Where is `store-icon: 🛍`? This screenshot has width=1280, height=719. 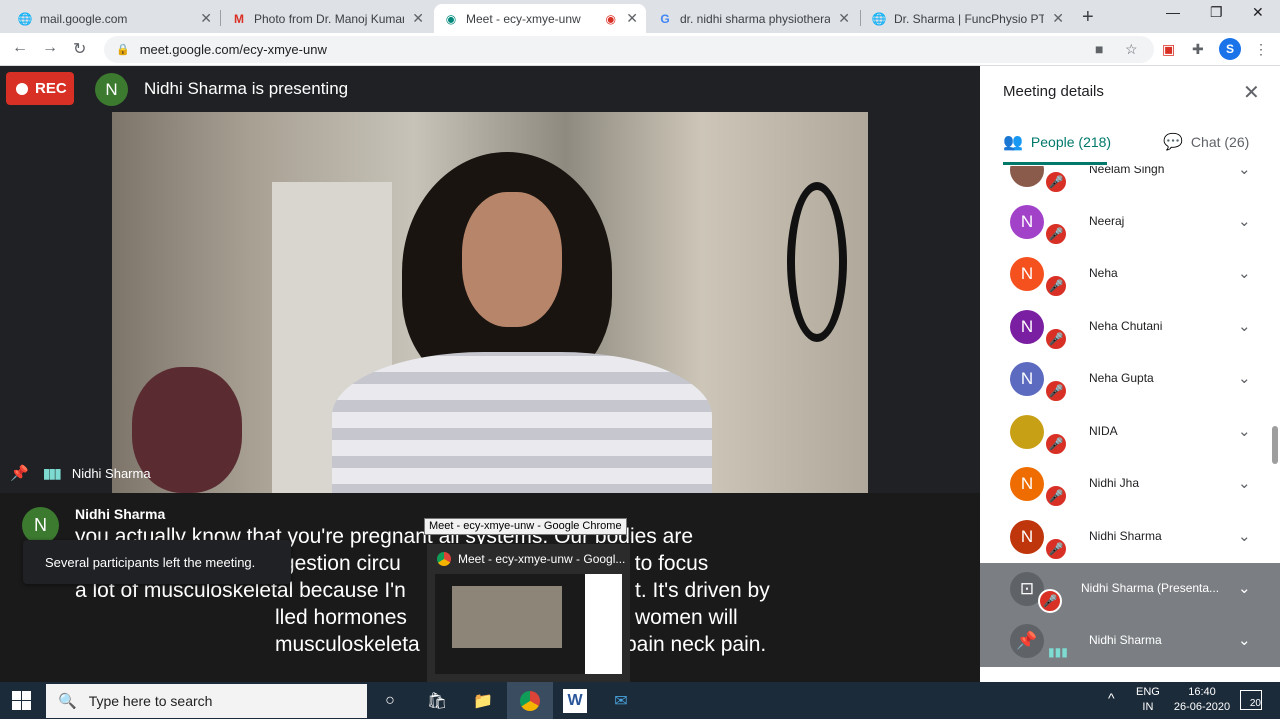 store-icon: 🛍 is located at coordinates (437, 701).